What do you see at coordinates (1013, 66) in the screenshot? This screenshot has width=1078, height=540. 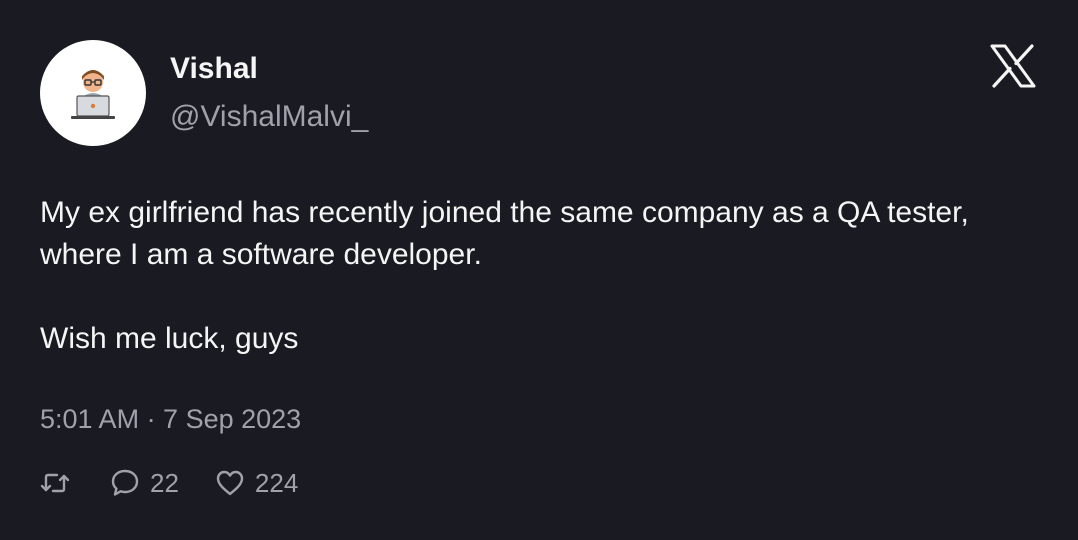 I see `x-logo-icon` at bounding box center [1013, 66].